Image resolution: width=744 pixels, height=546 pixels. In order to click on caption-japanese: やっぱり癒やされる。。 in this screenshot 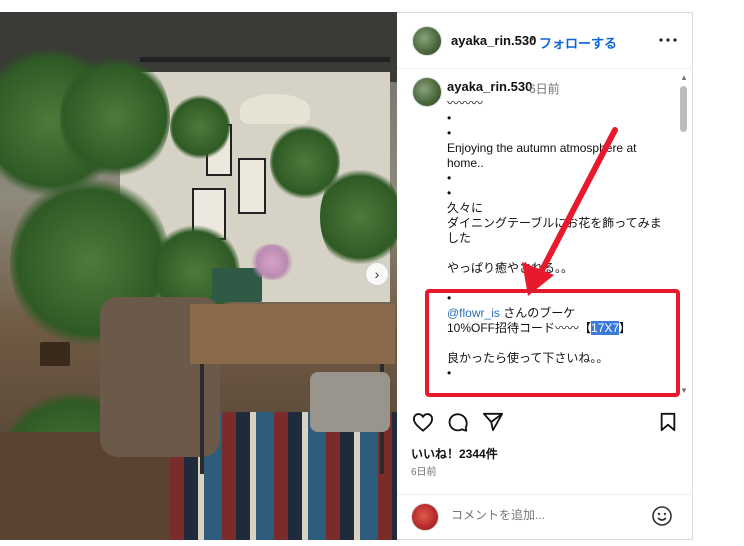, I will do `click(510, 268)`.